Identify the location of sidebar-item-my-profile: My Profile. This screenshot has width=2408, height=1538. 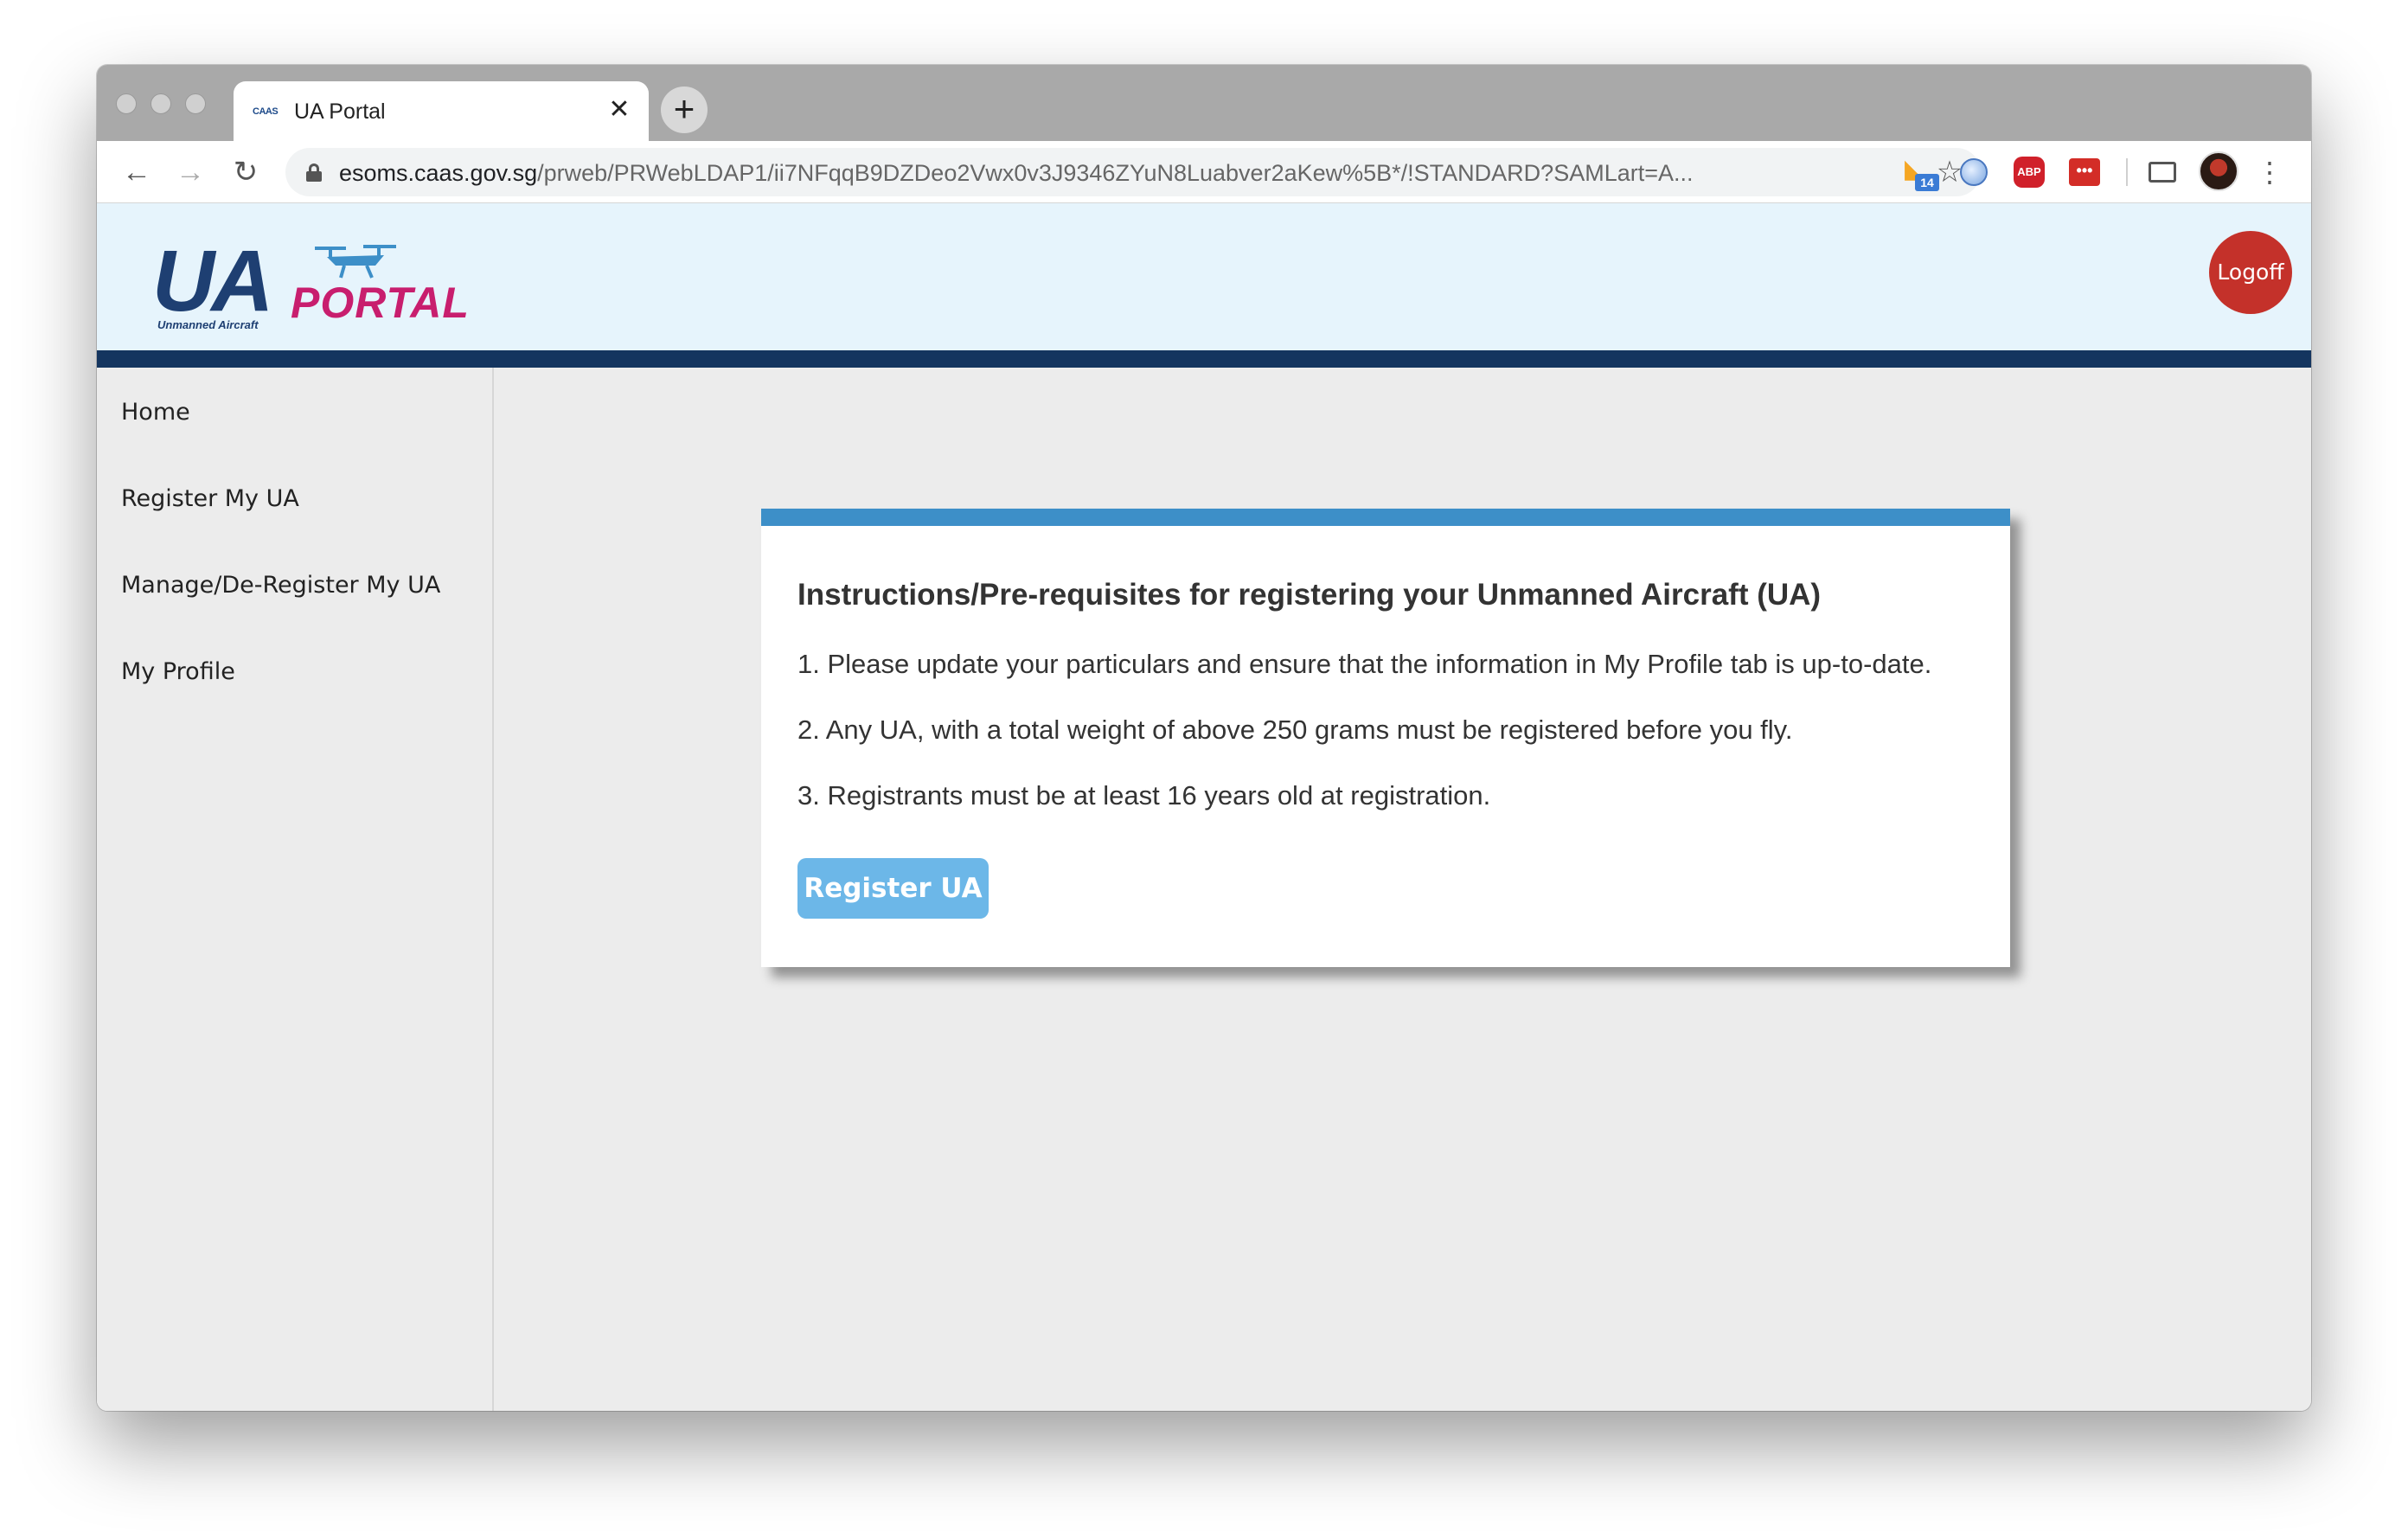
(178, 671).